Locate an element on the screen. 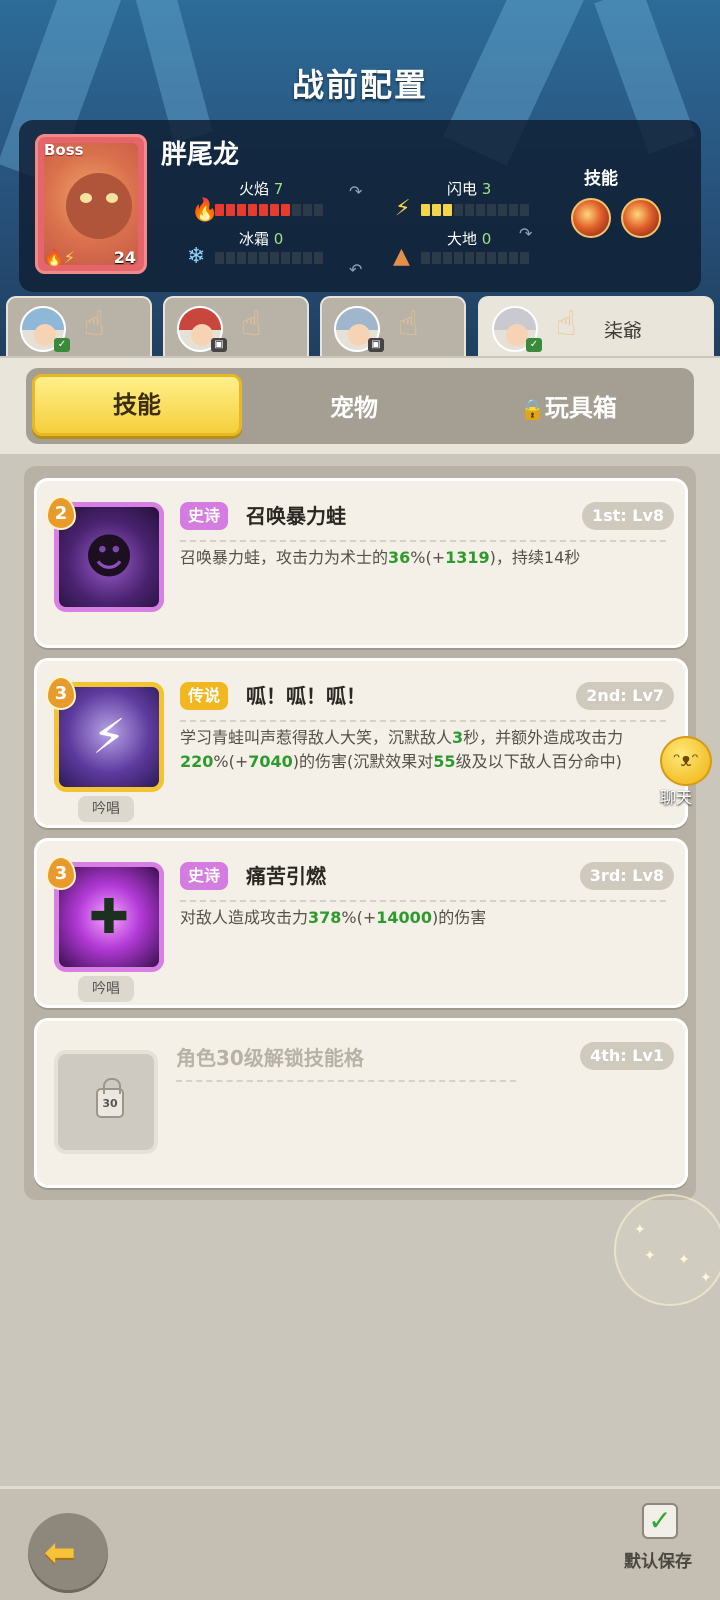 This screenshot has width=720, height=1600. skill-description: 对敌人造成攻击力378%(+14000)的伤害 is located at coordinates (333, 917).